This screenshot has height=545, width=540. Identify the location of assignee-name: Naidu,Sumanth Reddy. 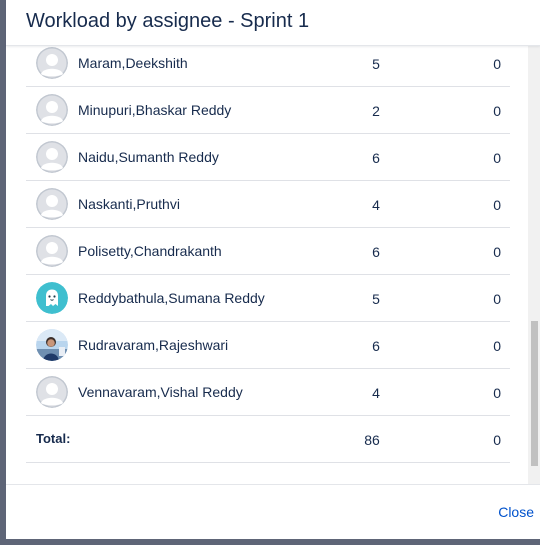
(148, 157).